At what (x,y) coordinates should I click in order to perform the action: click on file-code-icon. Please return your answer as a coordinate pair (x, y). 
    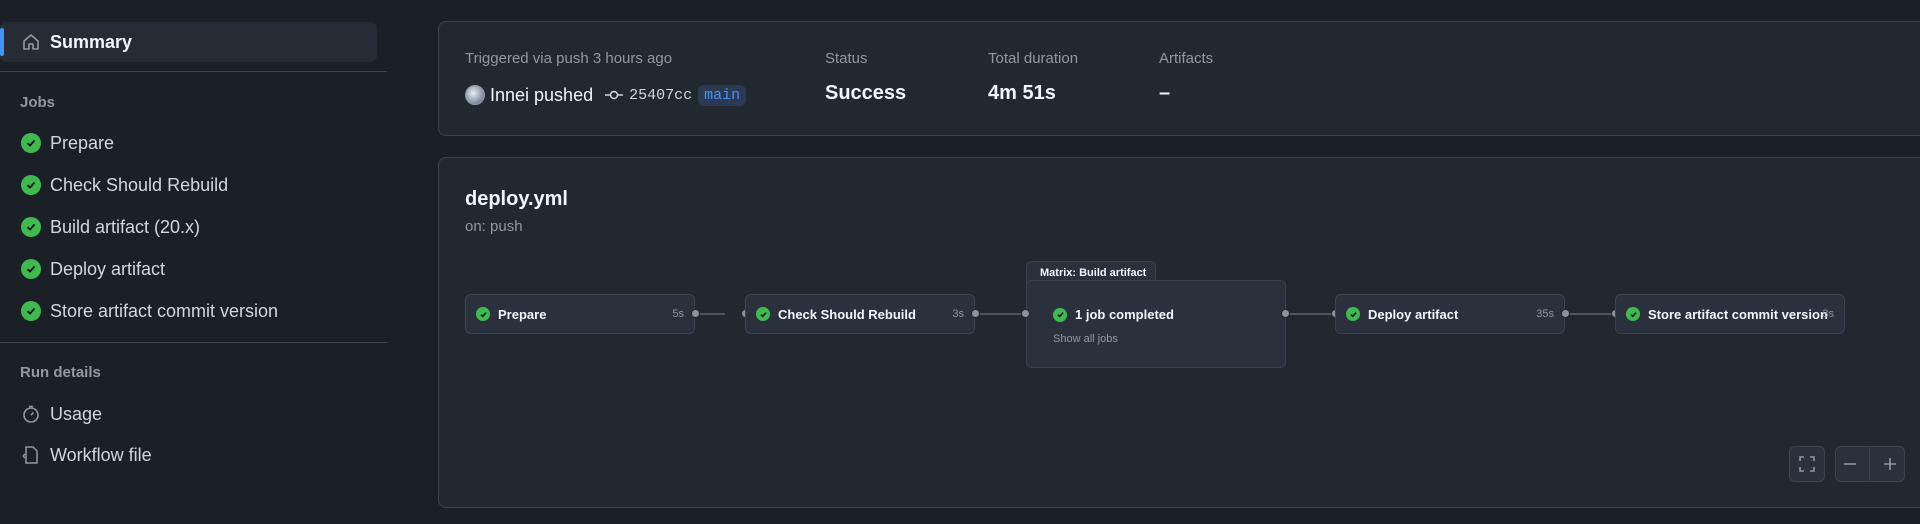
    Looking at the image, I should click on (31, 455).